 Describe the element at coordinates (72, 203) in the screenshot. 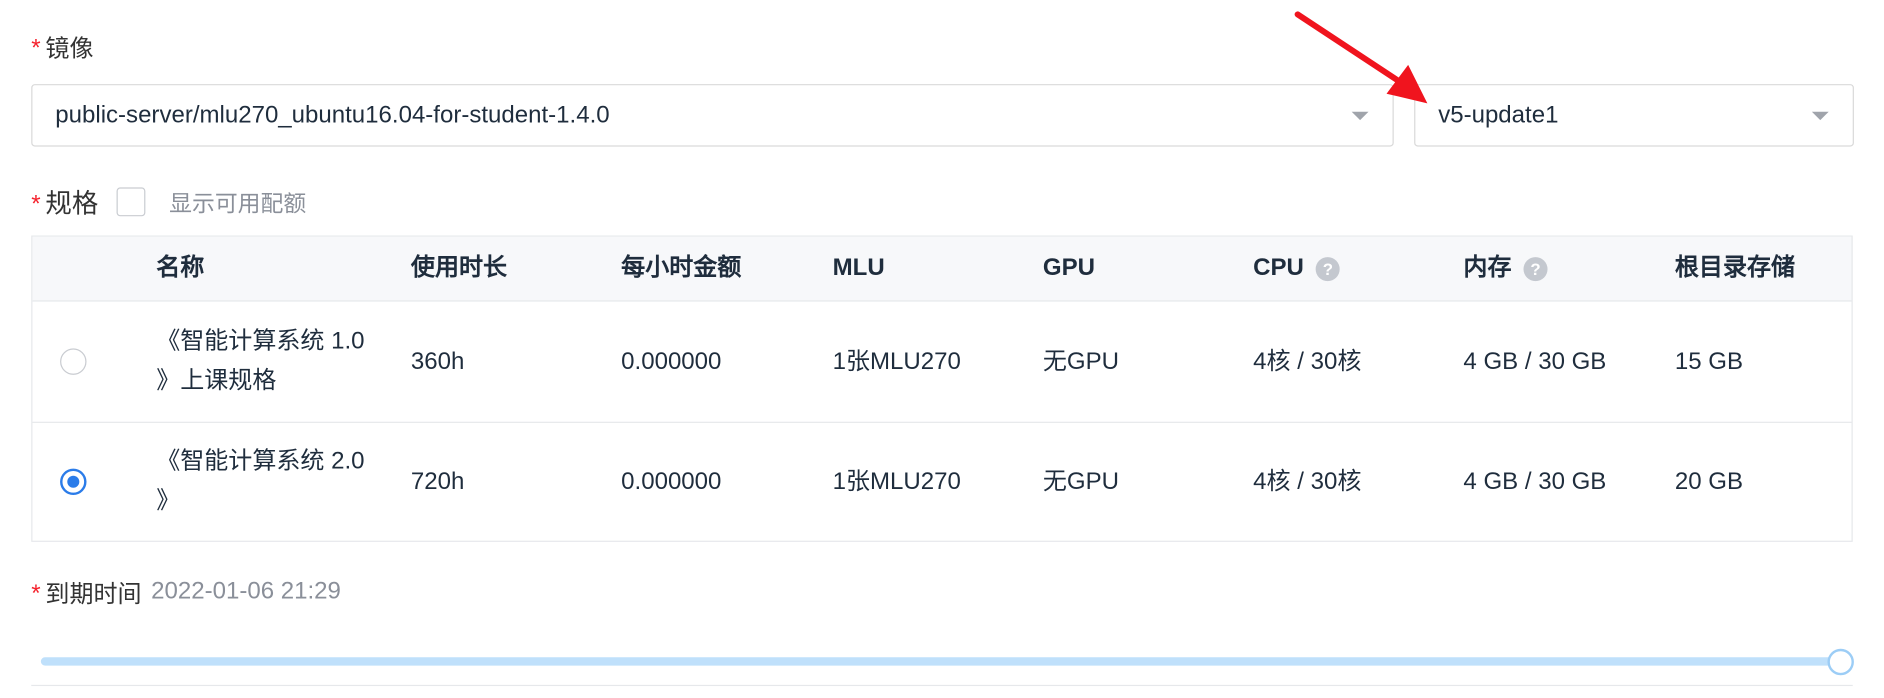

I see `spec-field-label: 规格` at that location.